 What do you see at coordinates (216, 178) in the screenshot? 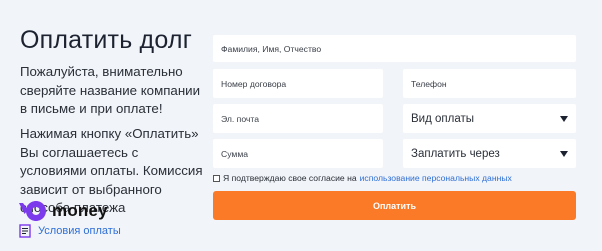
I see `consent-checkbox` at bounding box center [216, 178].